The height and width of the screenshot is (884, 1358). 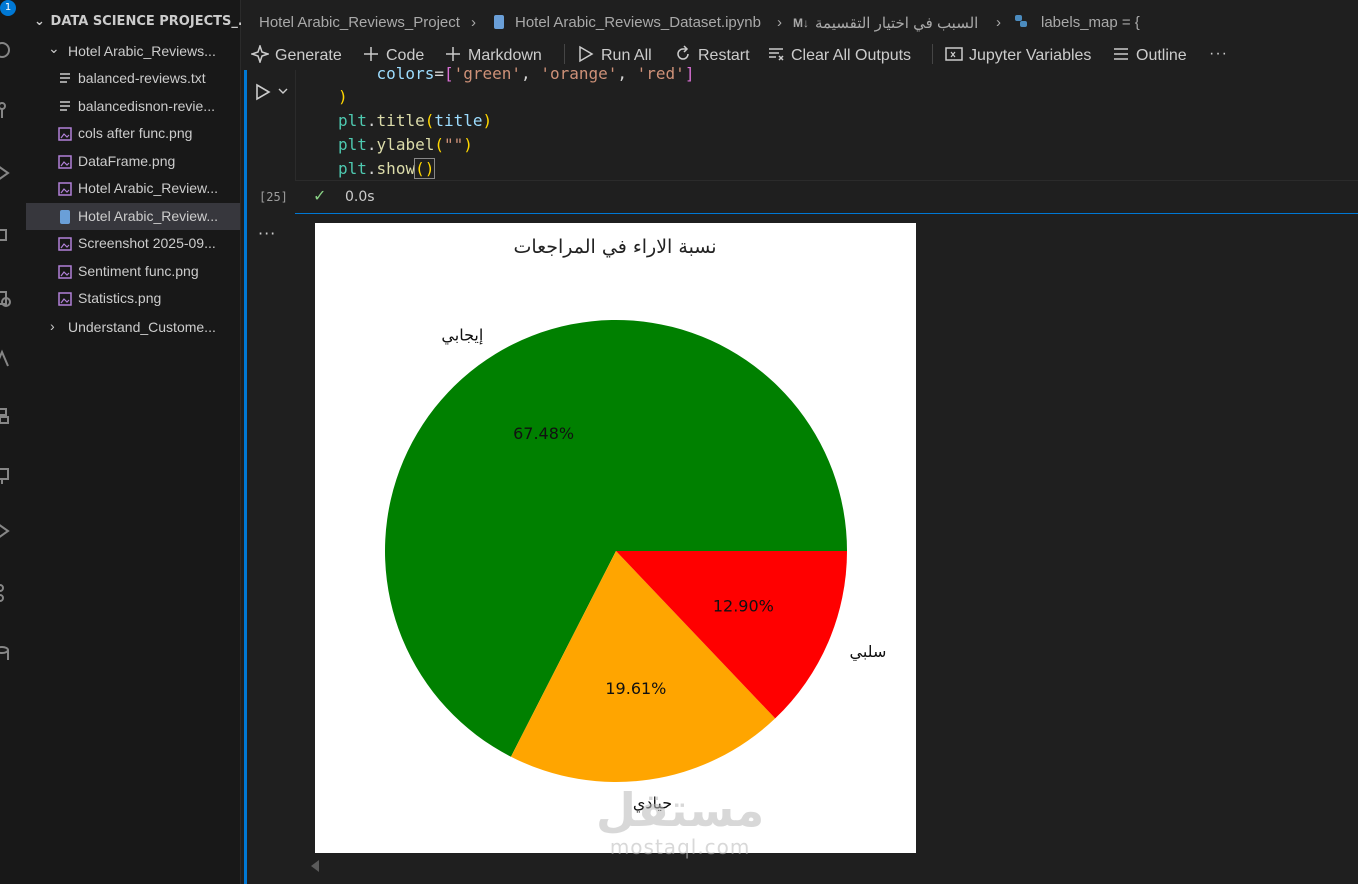 I want to click on file-item-label: DataFrame.png, so click(x=127, y=160).